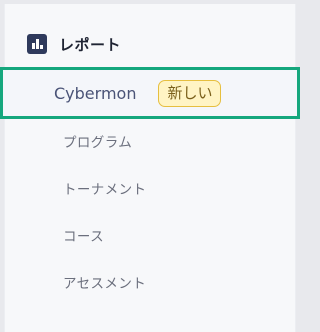 This screenshot has width=320, height=332. Describe the element at coordinates (98, 143) in the screenshot. I see `sidebar-item-label: プログラム` at that location.